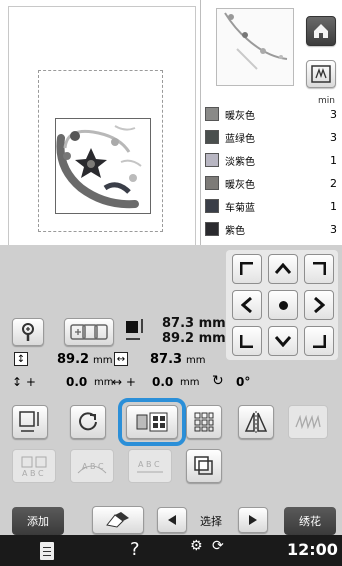  I want to click on corner-up-left-icon, so click(246, 268).